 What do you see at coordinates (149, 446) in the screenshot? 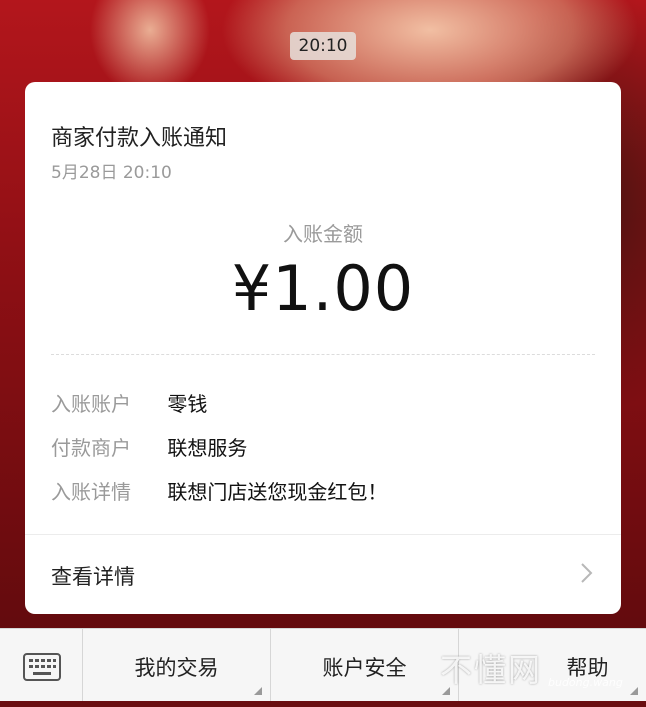
I see `info-row-merchant: 付款商户 联想服务` at bounding box center [149, 446].